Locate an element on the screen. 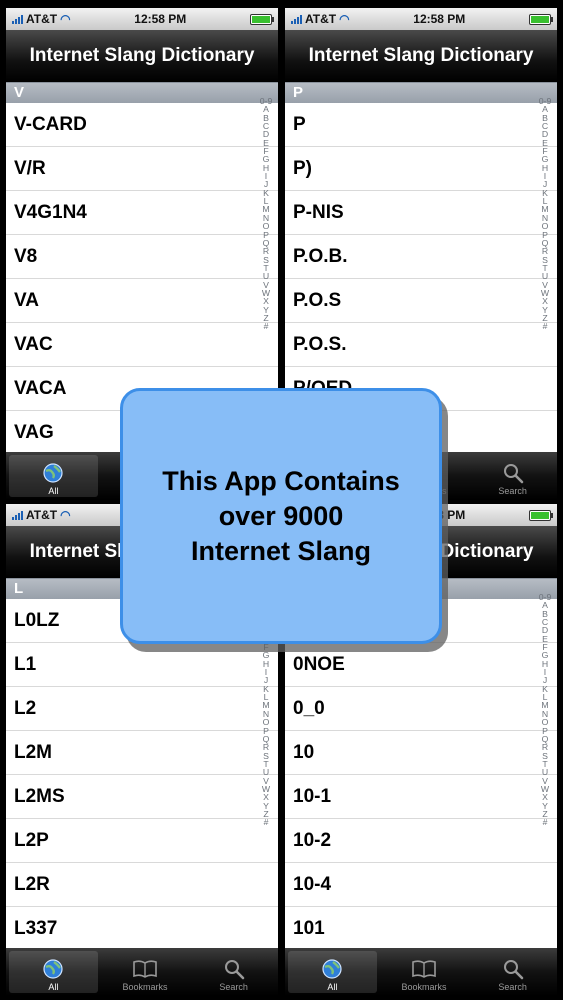 This screenshot has width=563, height=1000. slang-term-row: 10-4 is located at coordinates (421, 885).